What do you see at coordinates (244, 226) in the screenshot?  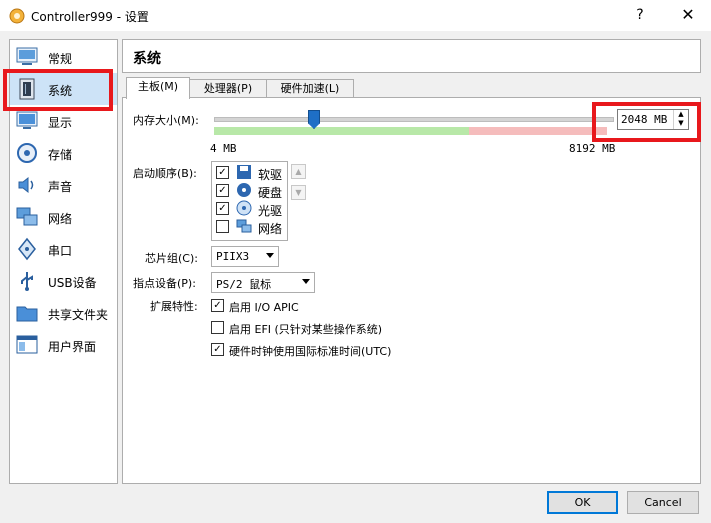 I see `network-boot-icon` at bounding box center [244, 226].